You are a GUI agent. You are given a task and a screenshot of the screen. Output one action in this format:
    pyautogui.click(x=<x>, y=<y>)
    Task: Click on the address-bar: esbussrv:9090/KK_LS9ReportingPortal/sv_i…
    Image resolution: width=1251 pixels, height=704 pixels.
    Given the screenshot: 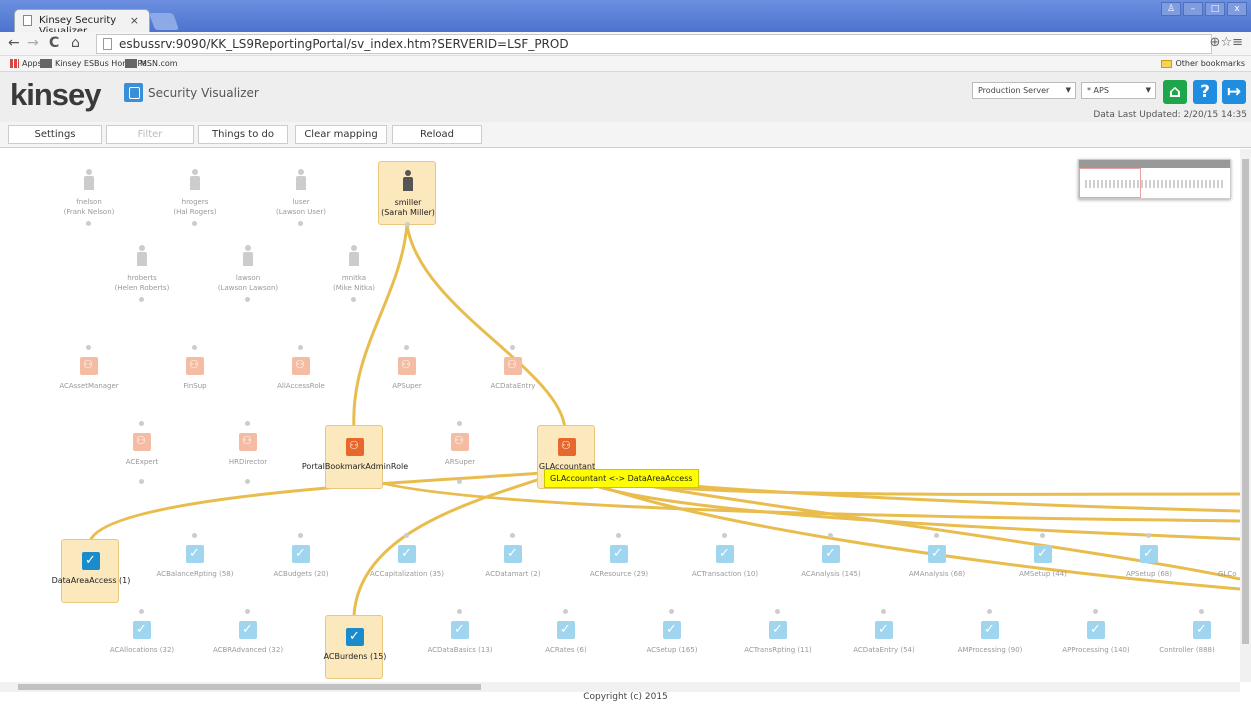 What is the action you would take?
    pyautogui.click(x=654, y=44)
    